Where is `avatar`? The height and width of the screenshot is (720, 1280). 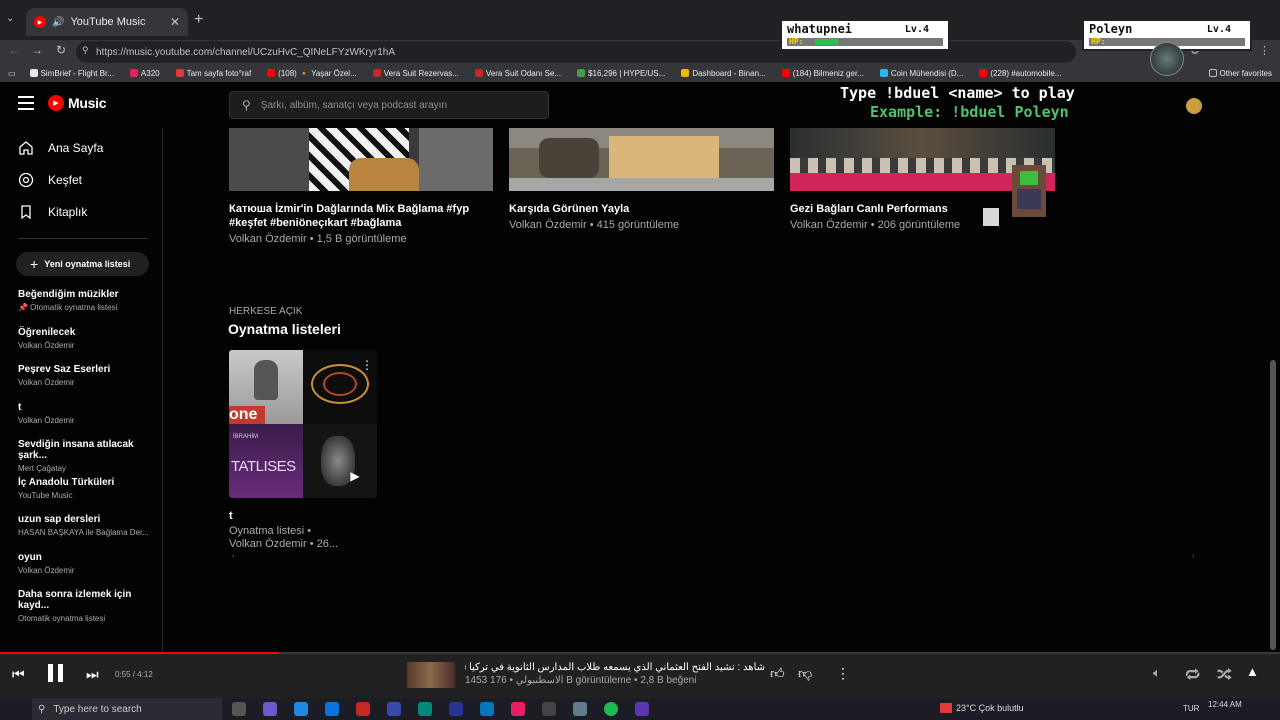 avatar is located at coordinates (1194, 106).